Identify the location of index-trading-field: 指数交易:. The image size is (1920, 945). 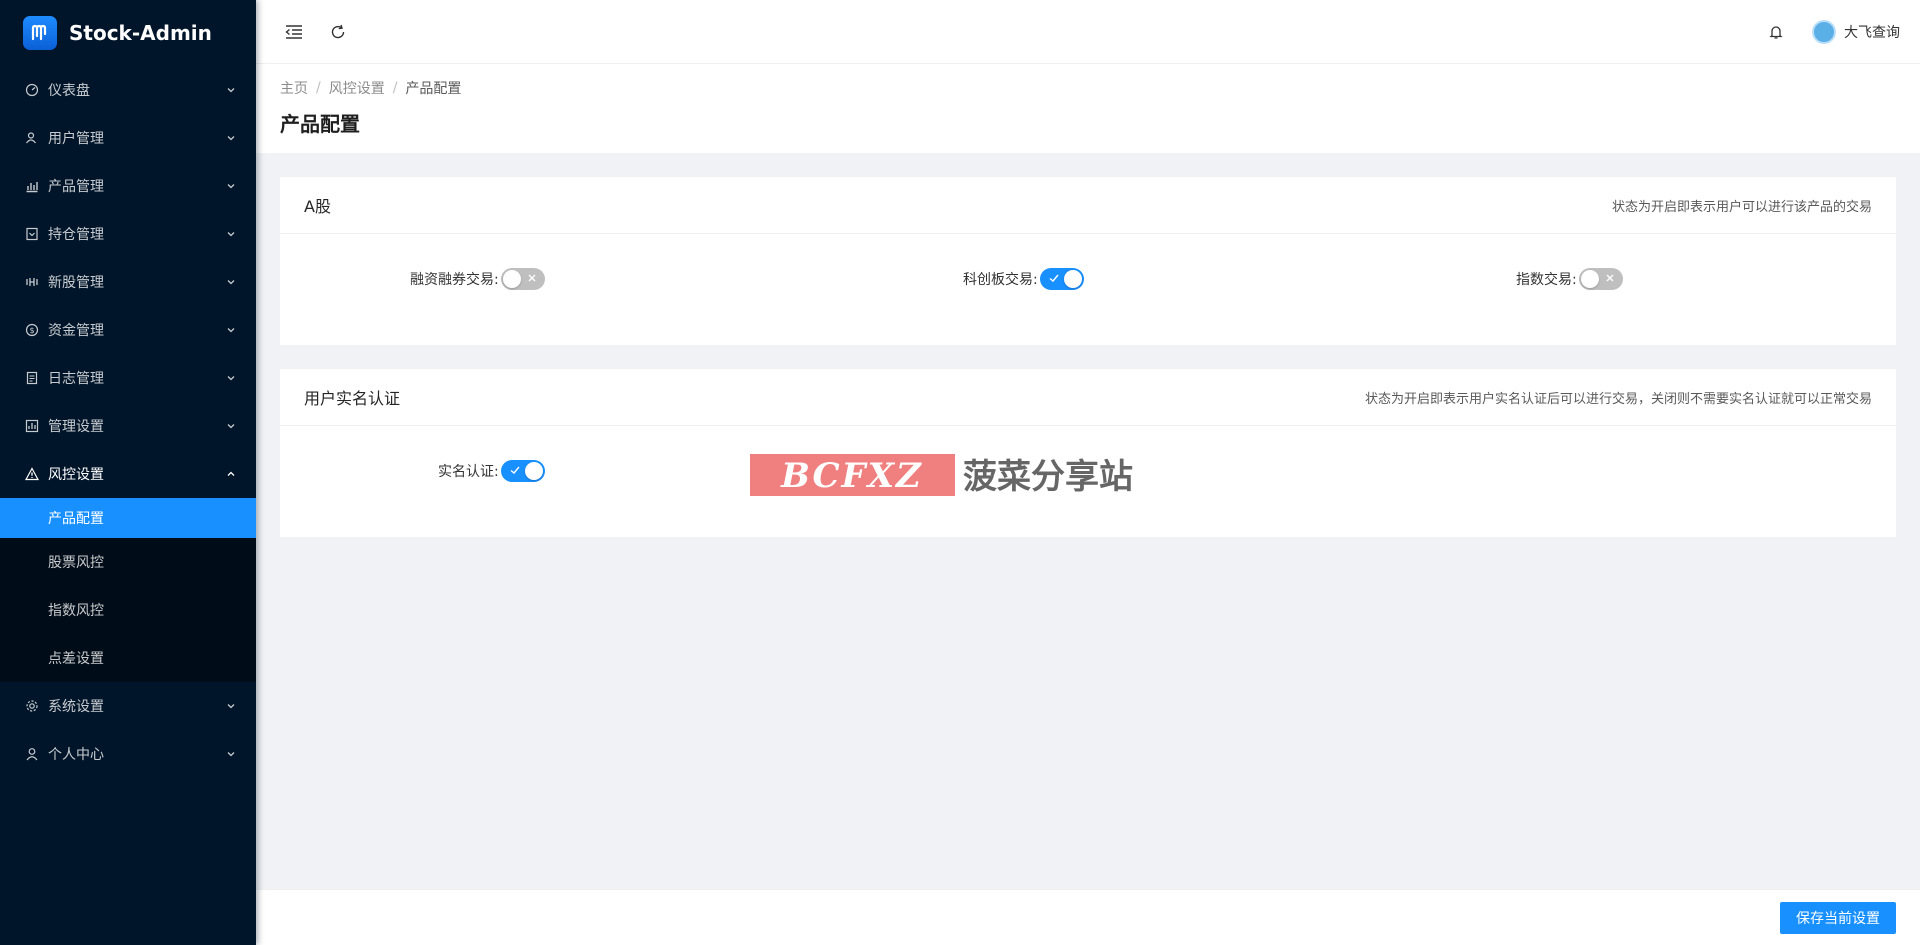
(1569, 279).